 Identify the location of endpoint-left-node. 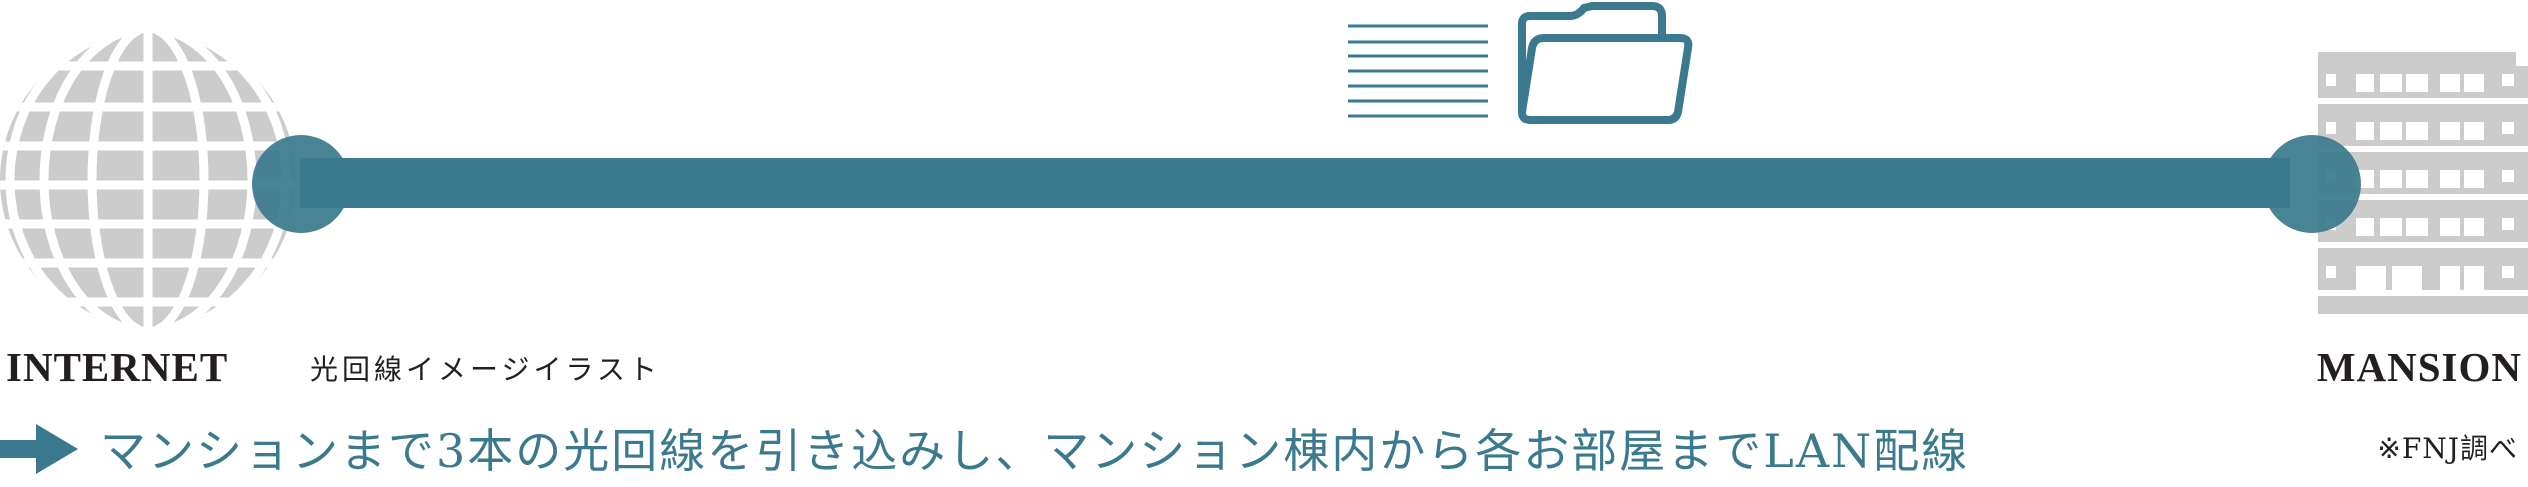
(301, 184).